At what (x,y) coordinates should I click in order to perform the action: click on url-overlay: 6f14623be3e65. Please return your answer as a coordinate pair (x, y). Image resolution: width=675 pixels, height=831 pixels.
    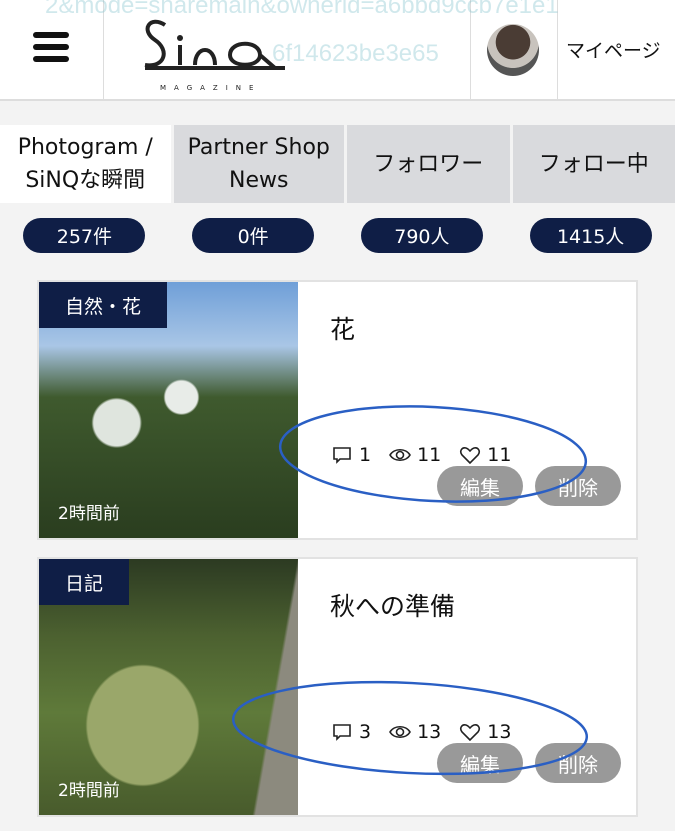
    Looking at the image, I should click on (355, 53).